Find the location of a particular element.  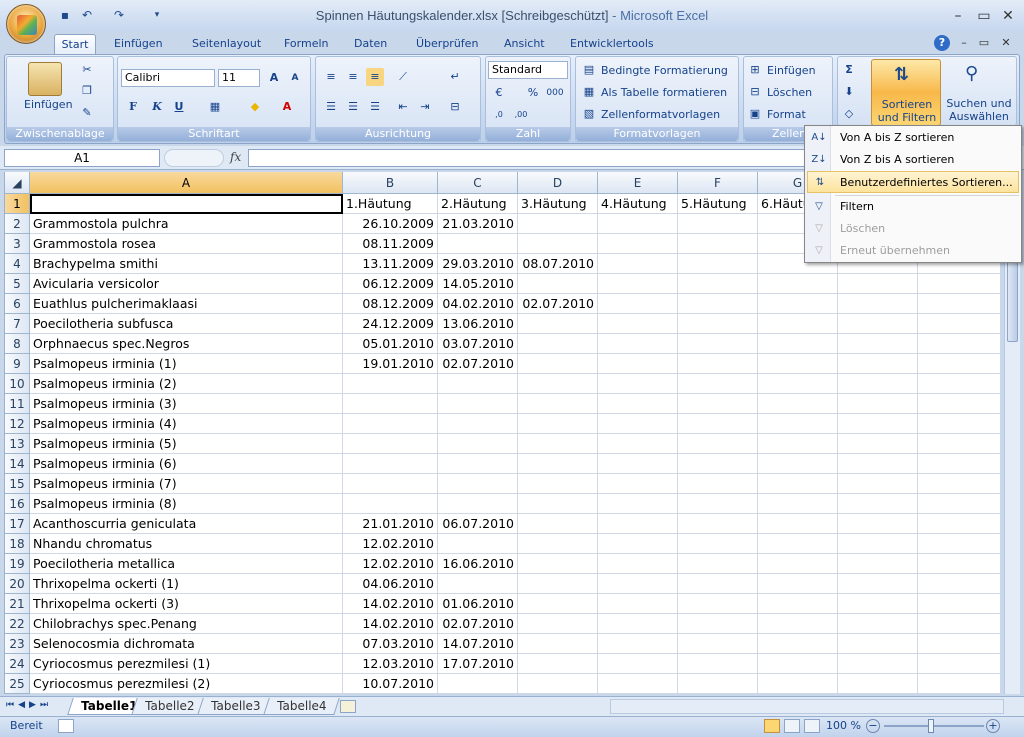

redo-icon: ↷ is located at coordinates (119, 15).